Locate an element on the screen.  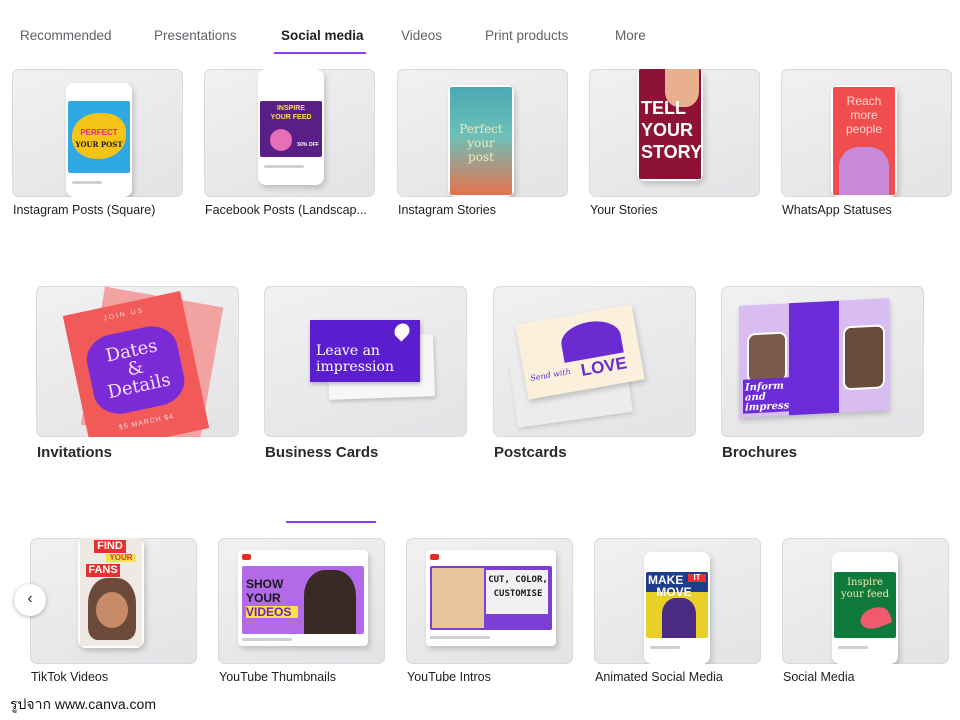
design-text: people is located at coordinates (864, 129).